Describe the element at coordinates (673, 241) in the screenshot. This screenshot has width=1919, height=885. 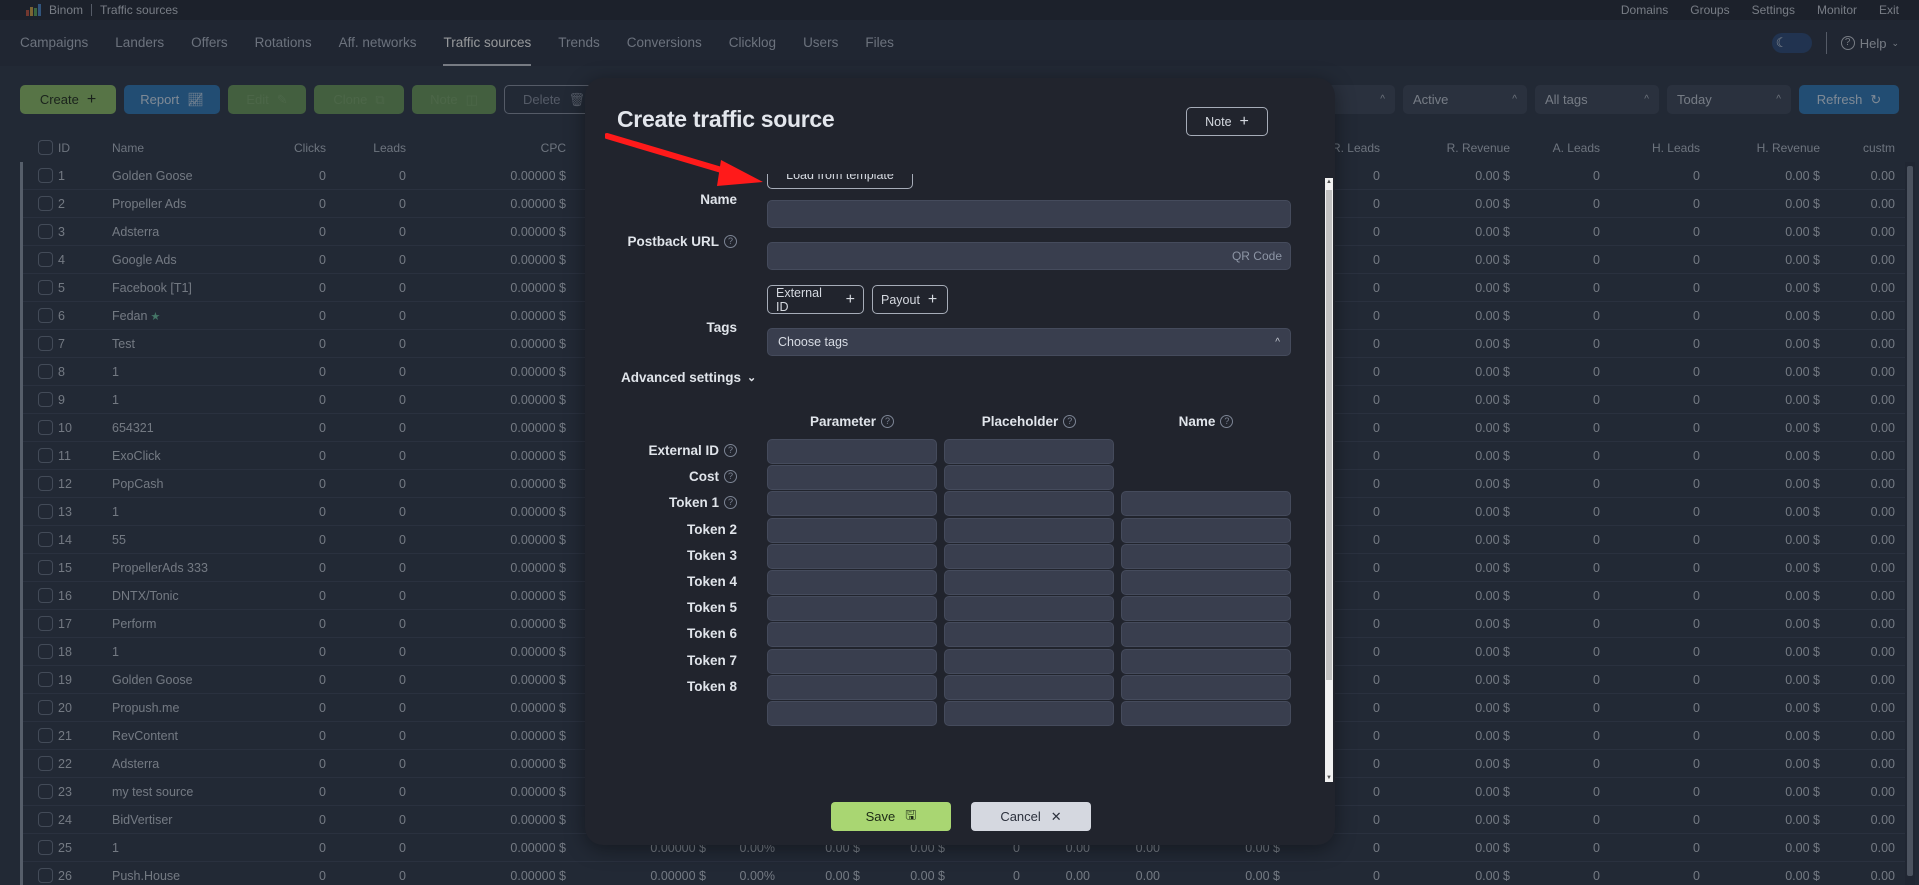
I see `postback-url-label-text: Postback URL` at that location.